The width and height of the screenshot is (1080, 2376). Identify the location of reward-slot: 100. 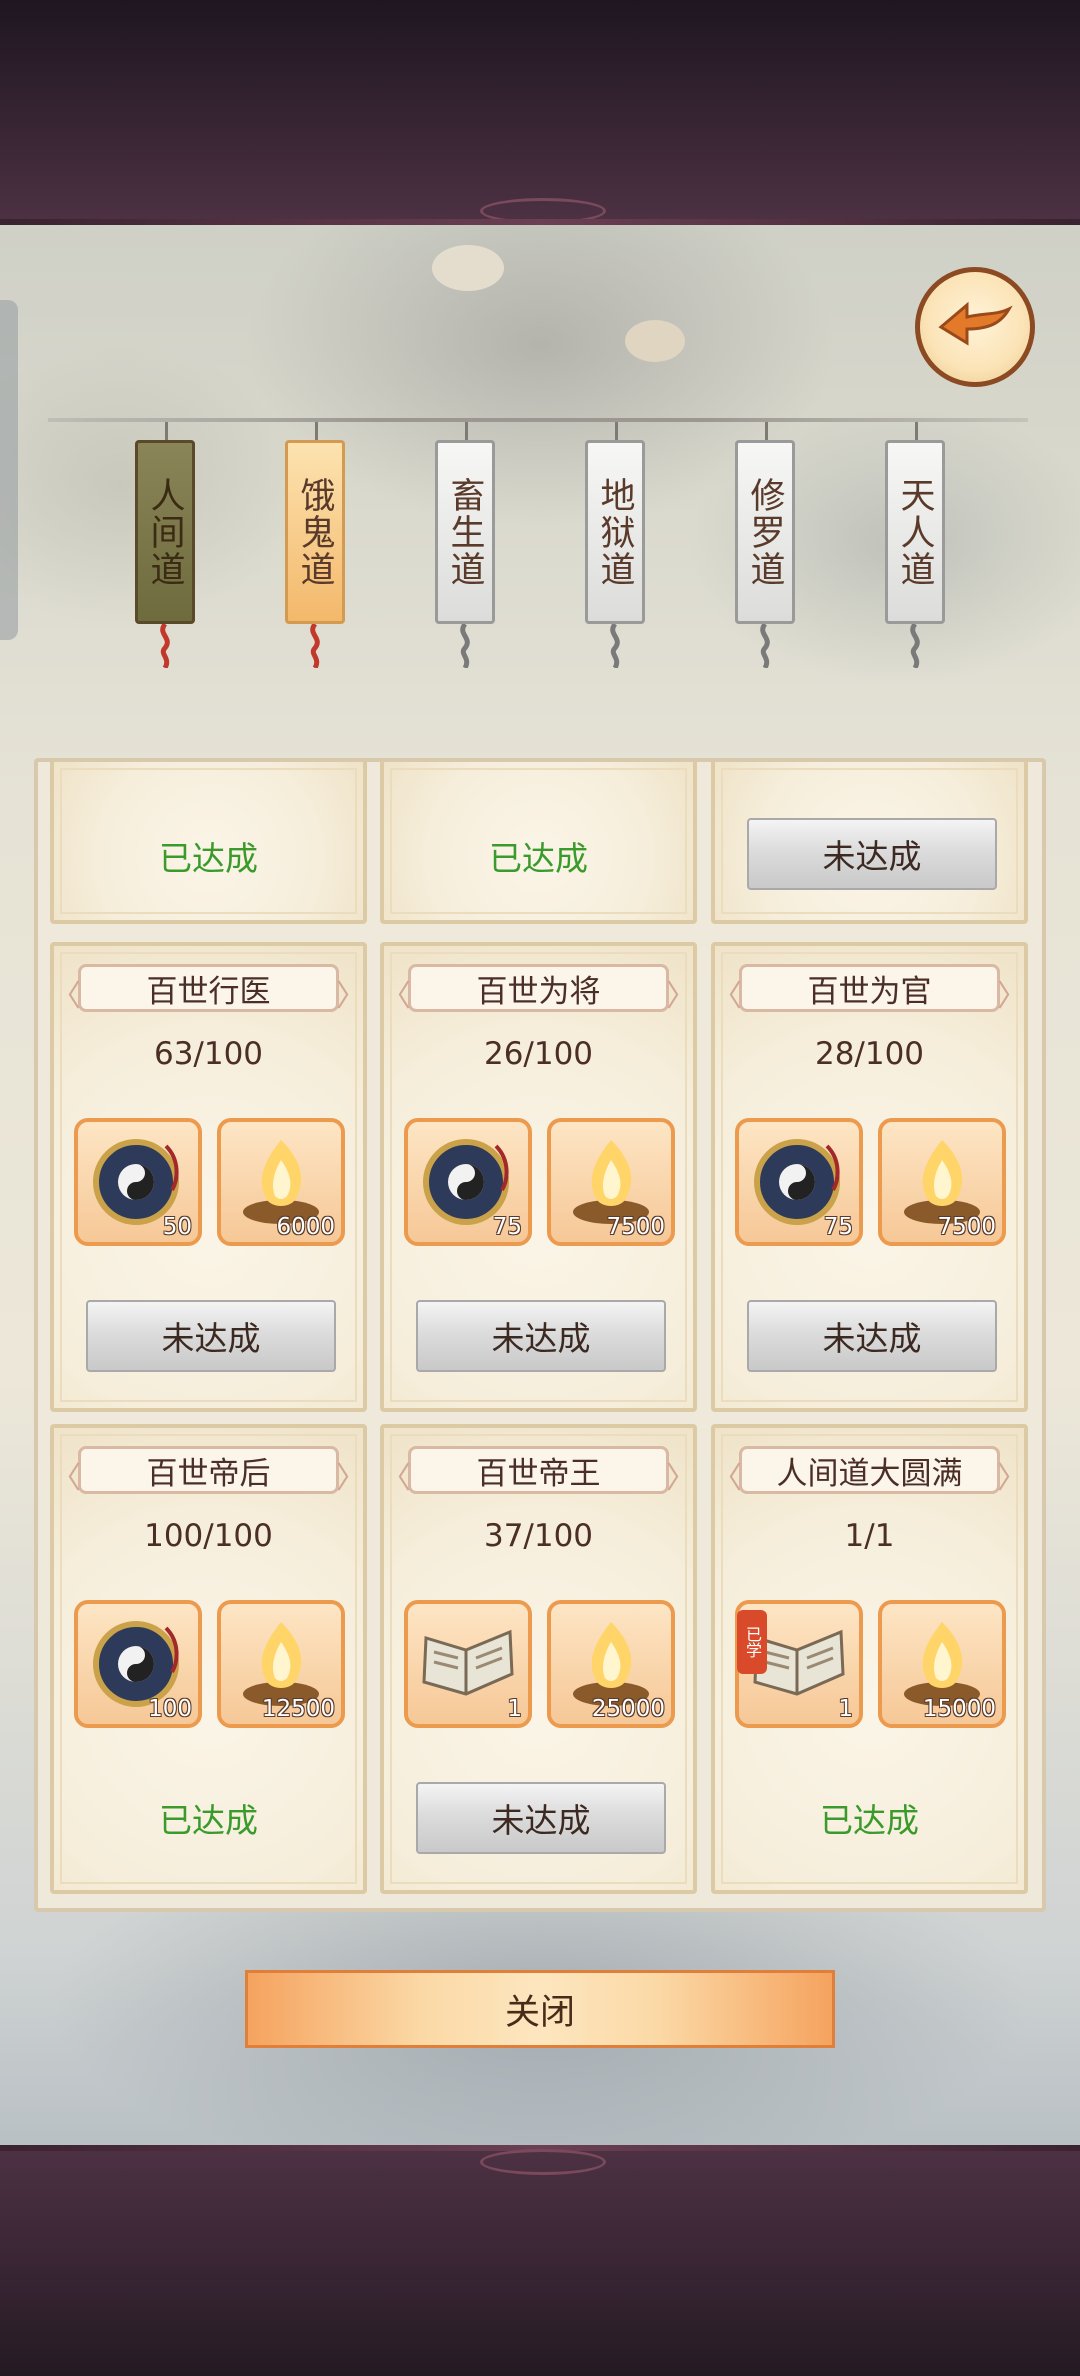
(138, 1664).